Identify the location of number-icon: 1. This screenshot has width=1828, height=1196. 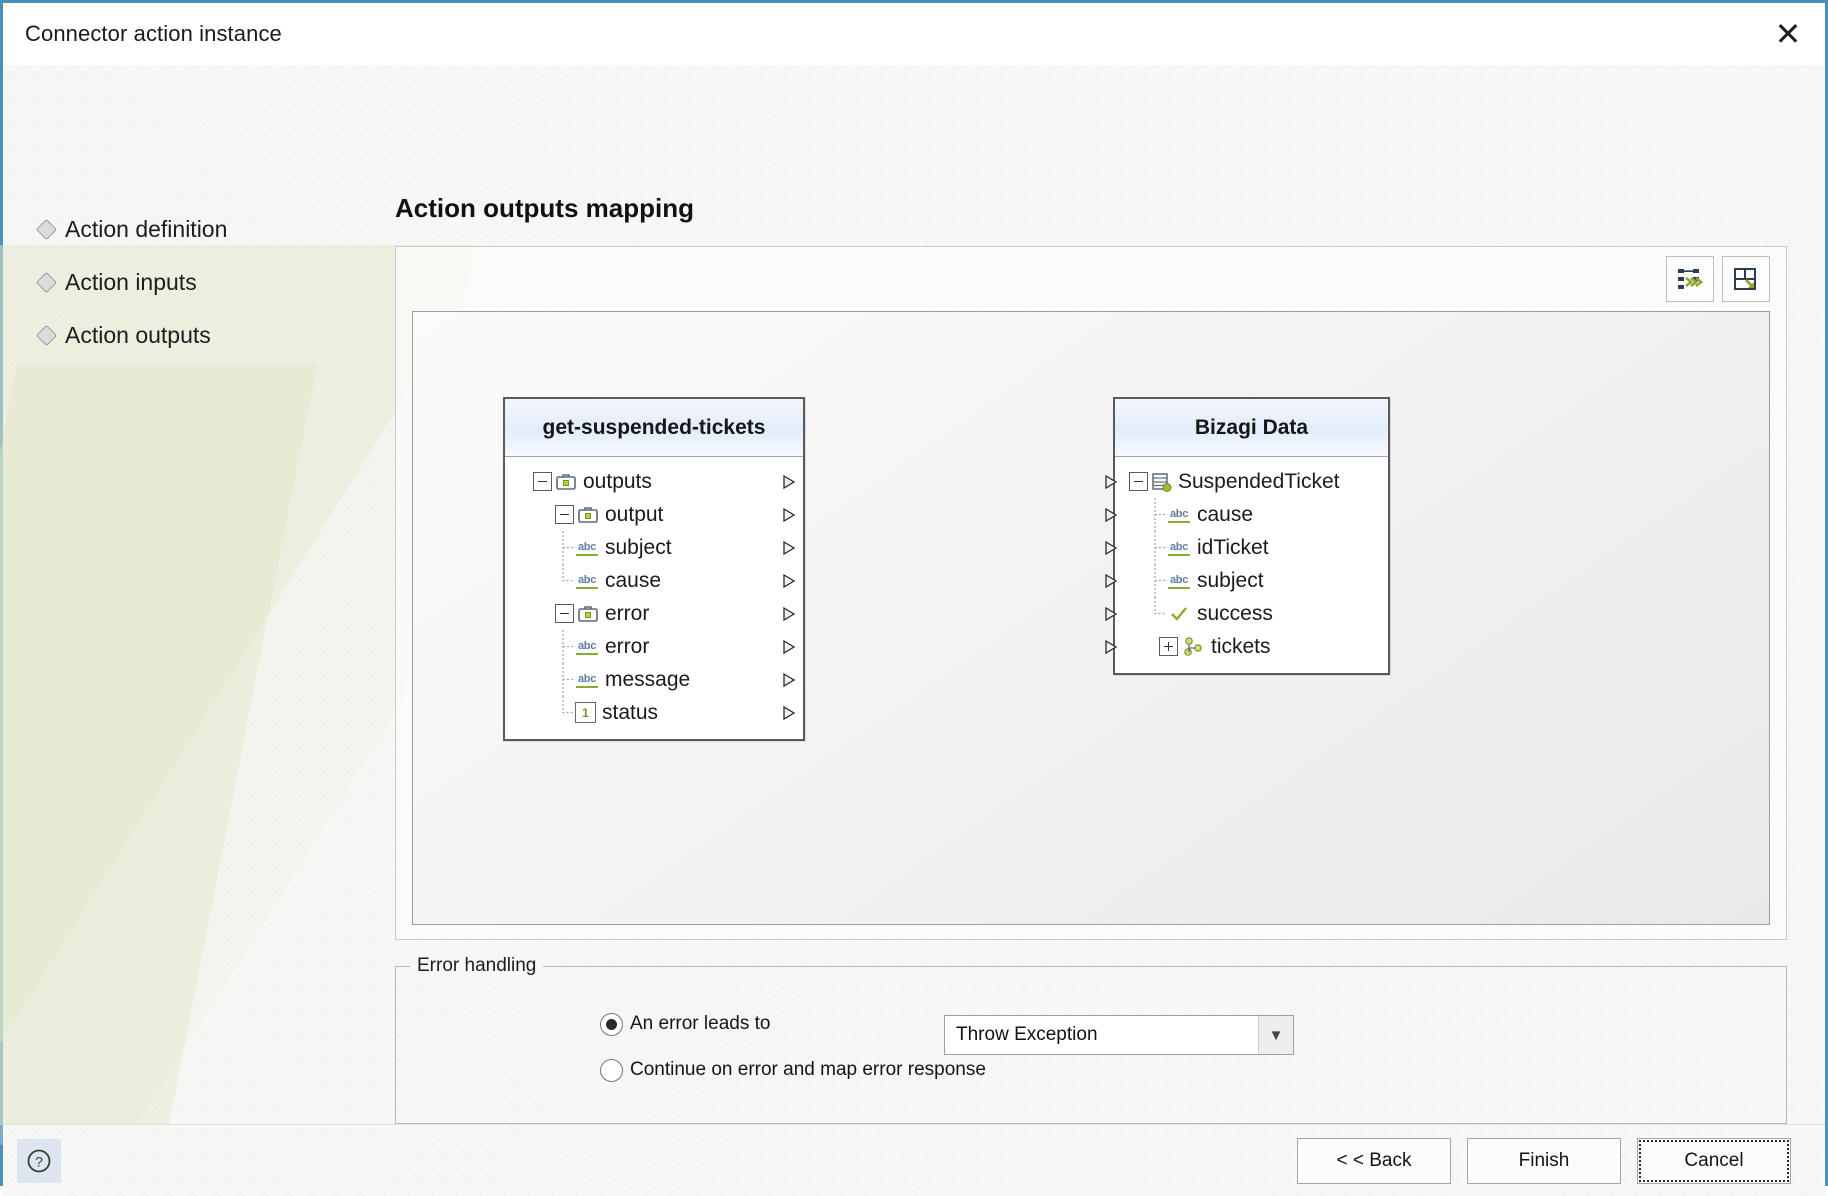
(585, 712).